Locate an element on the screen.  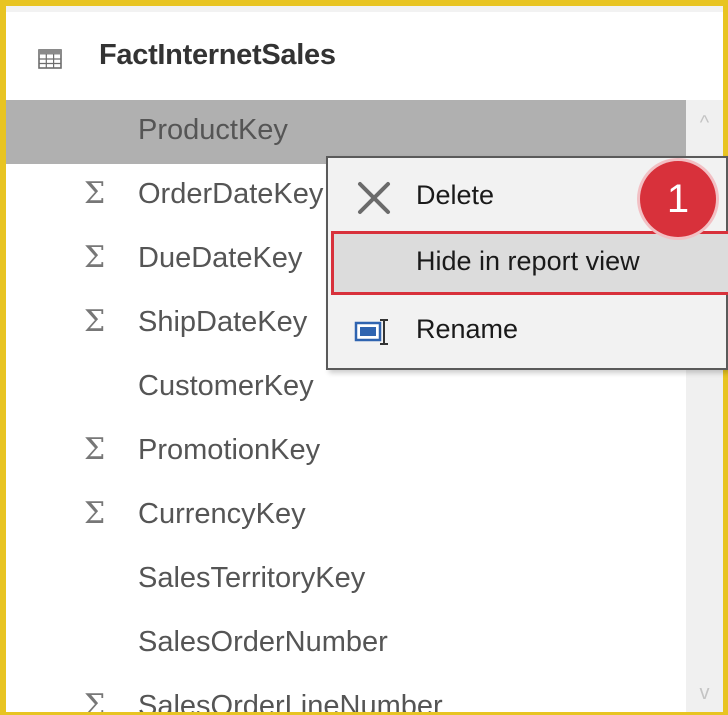
scroll-up-arrow-icon: ^ is located at coordinates (704, 124).